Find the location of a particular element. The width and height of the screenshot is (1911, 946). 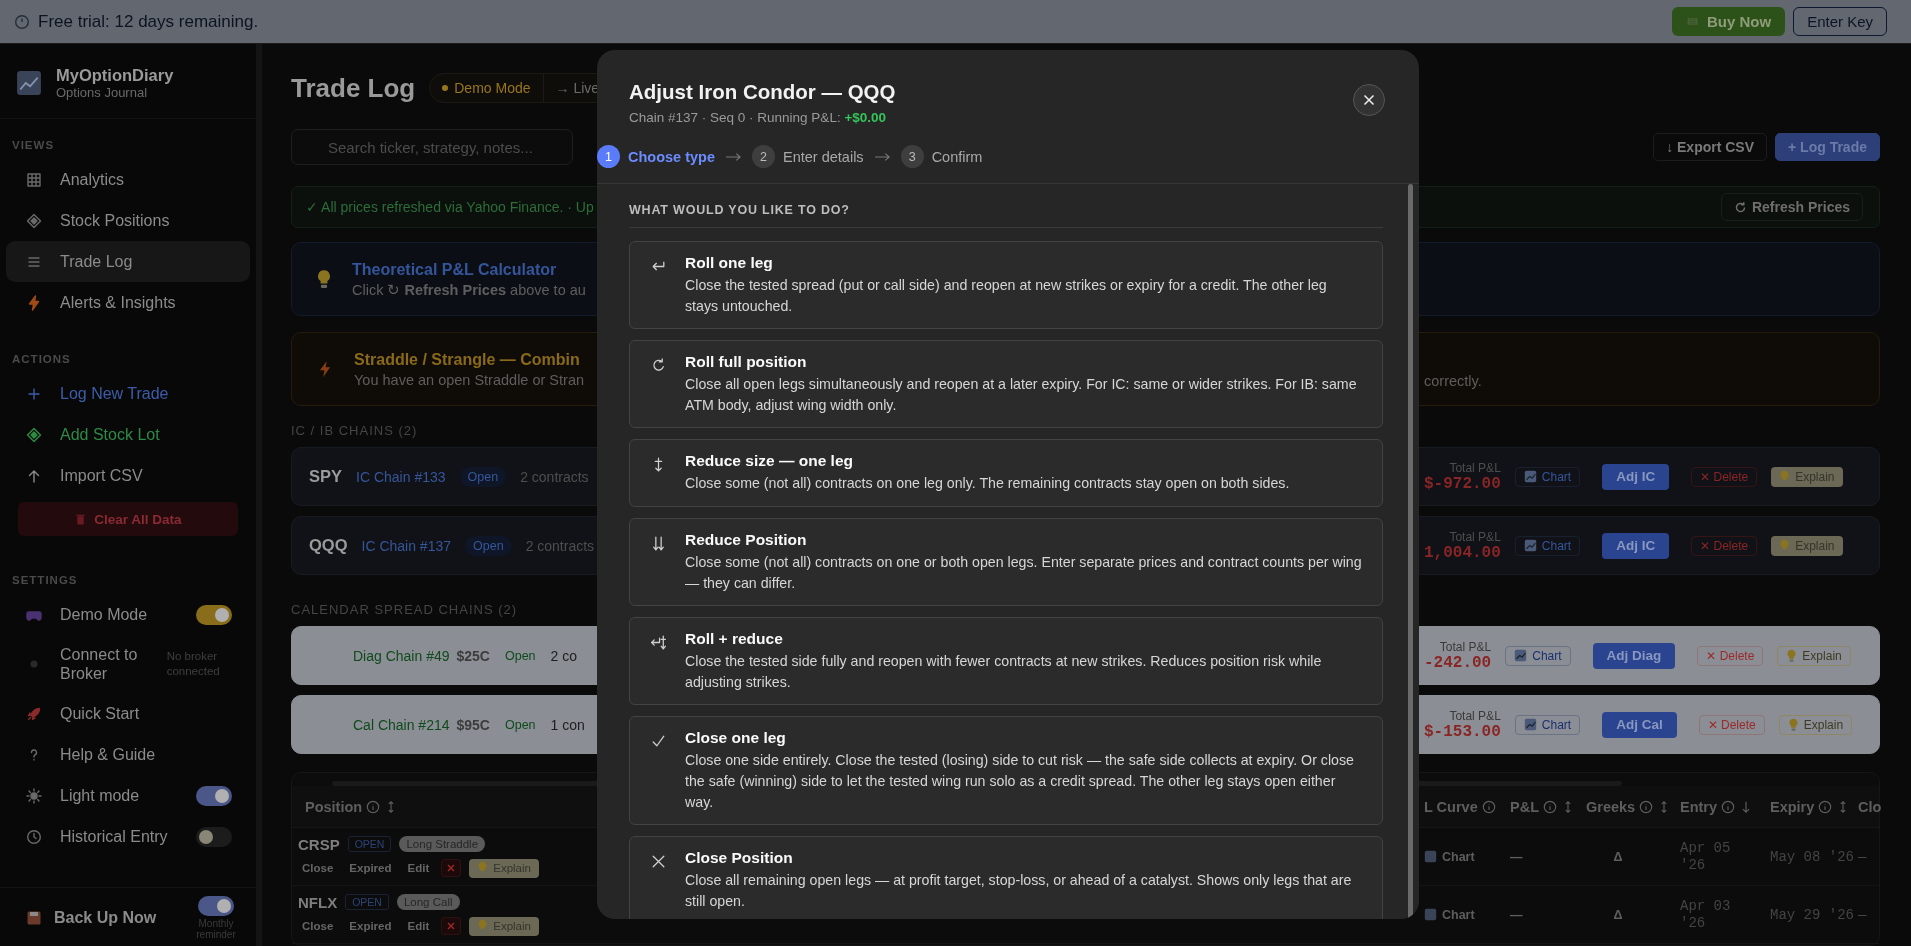

double-down-arrow-icon is located at coordinates (658, 543).